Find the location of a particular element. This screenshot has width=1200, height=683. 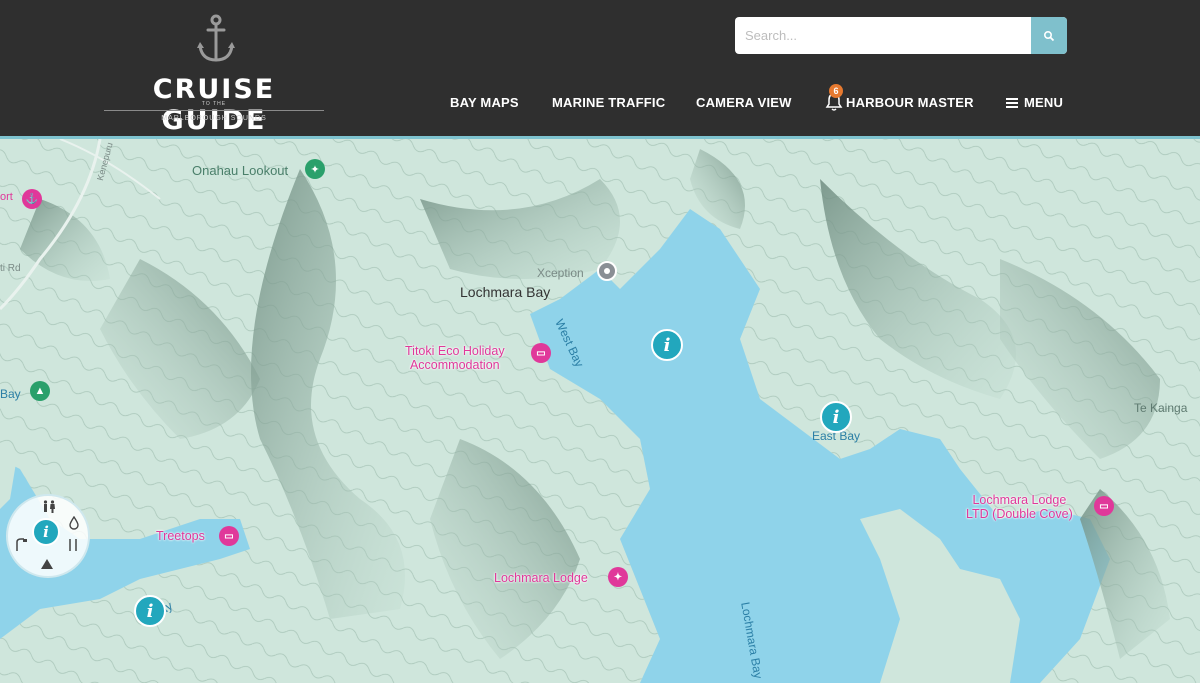

lookout-marker: ✦ is located at coordinates (315, 169).